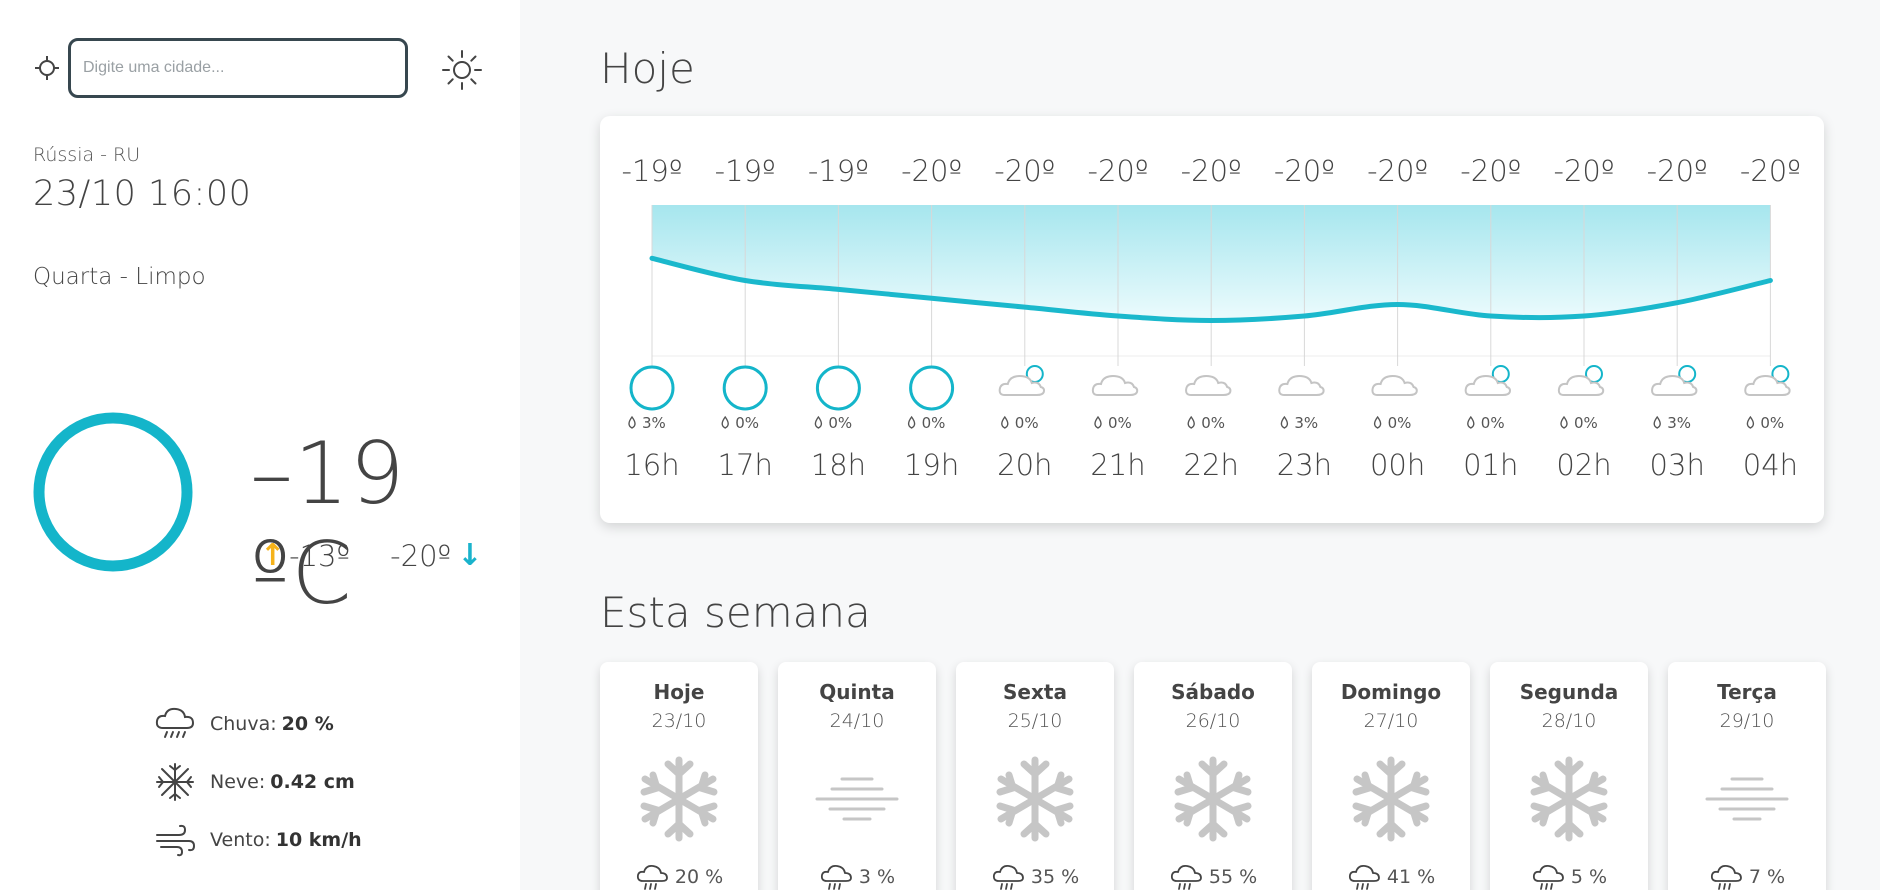 The height and width of the screenshot is (890, 1880). What do you see at coordinates (651, 465) in the screenshot?
I see `hour-label: 16h` at bounding box center [651, 465].